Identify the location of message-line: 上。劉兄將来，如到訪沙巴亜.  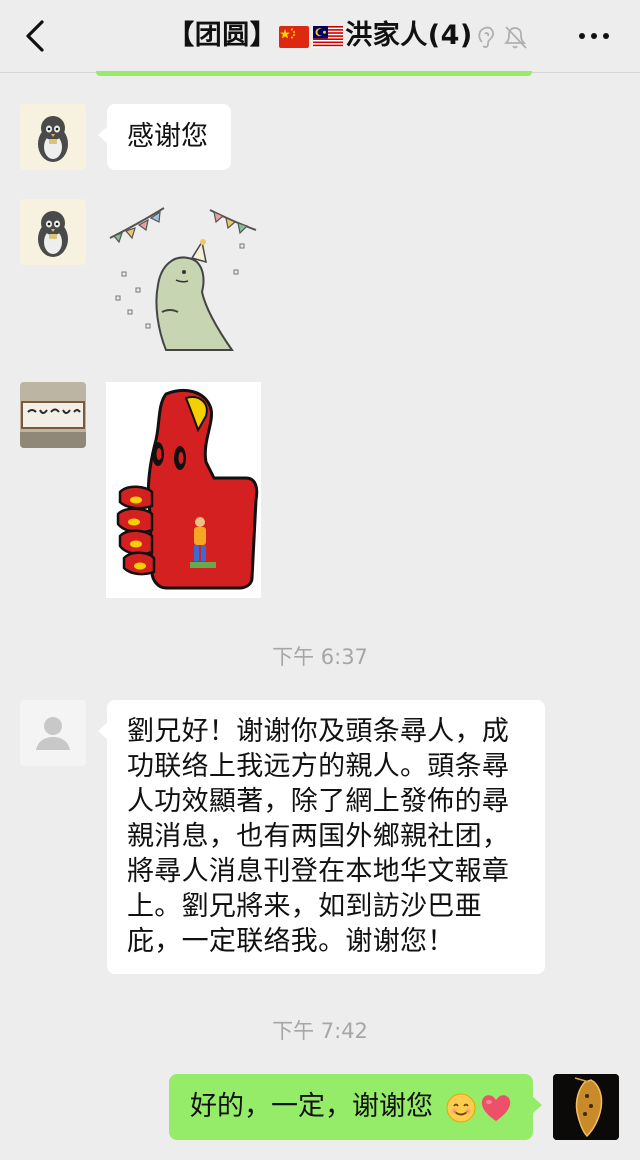
(304, 906).